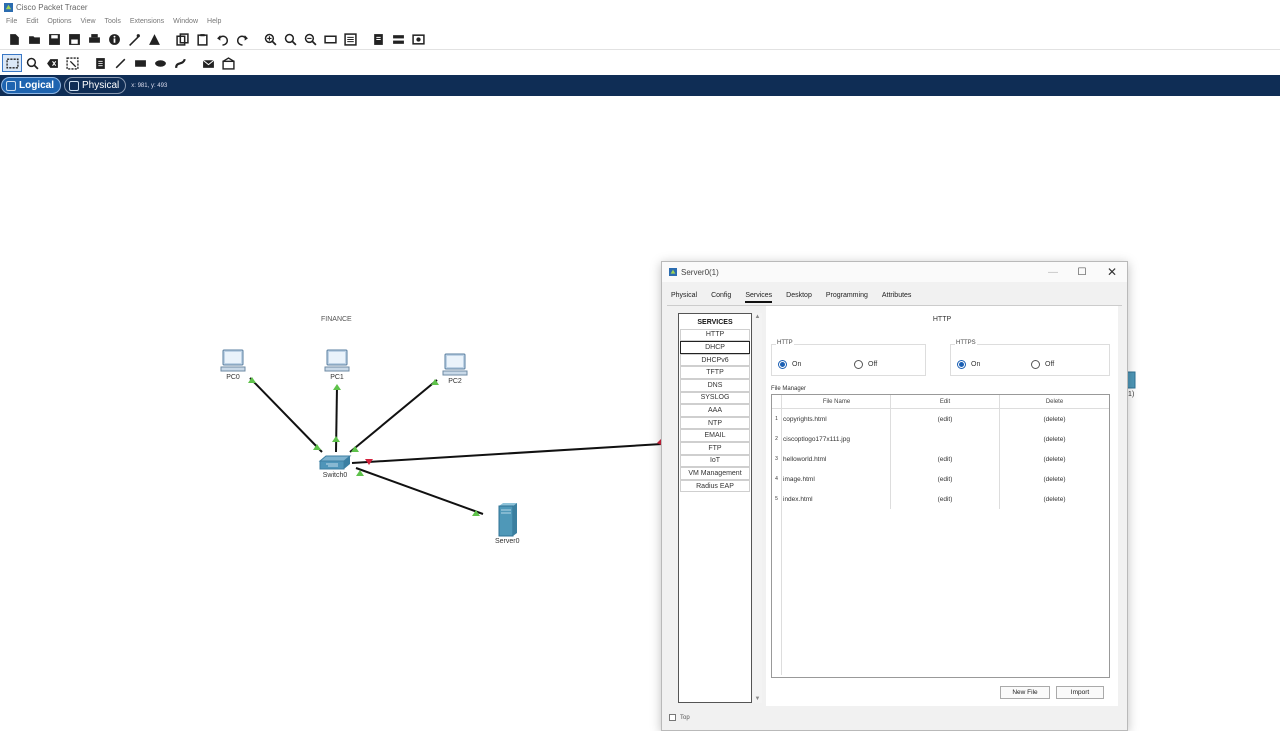 Image resolution: width=1280 pixels, height=731 pixels. I want to click on tab-config: Config, so click(721, 297).